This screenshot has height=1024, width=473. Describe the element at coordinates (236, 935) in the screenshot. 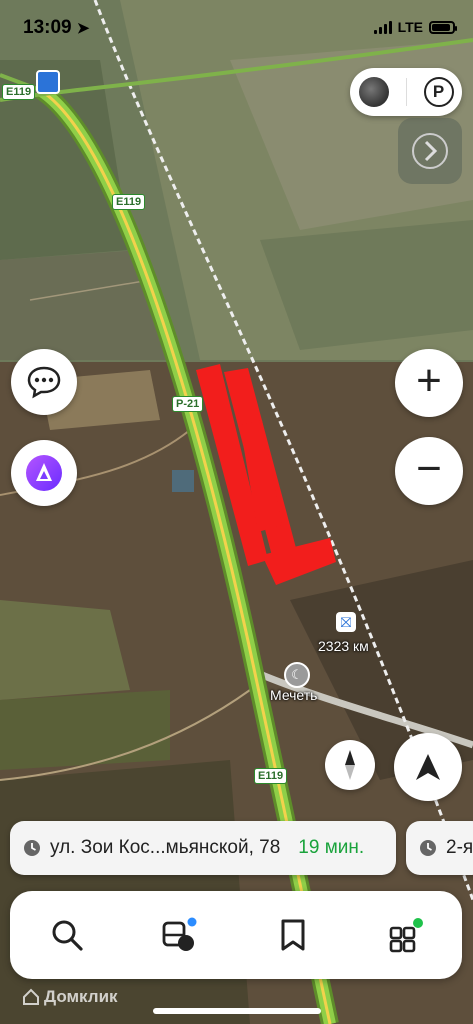

I see `bottom-navigation` at that location.